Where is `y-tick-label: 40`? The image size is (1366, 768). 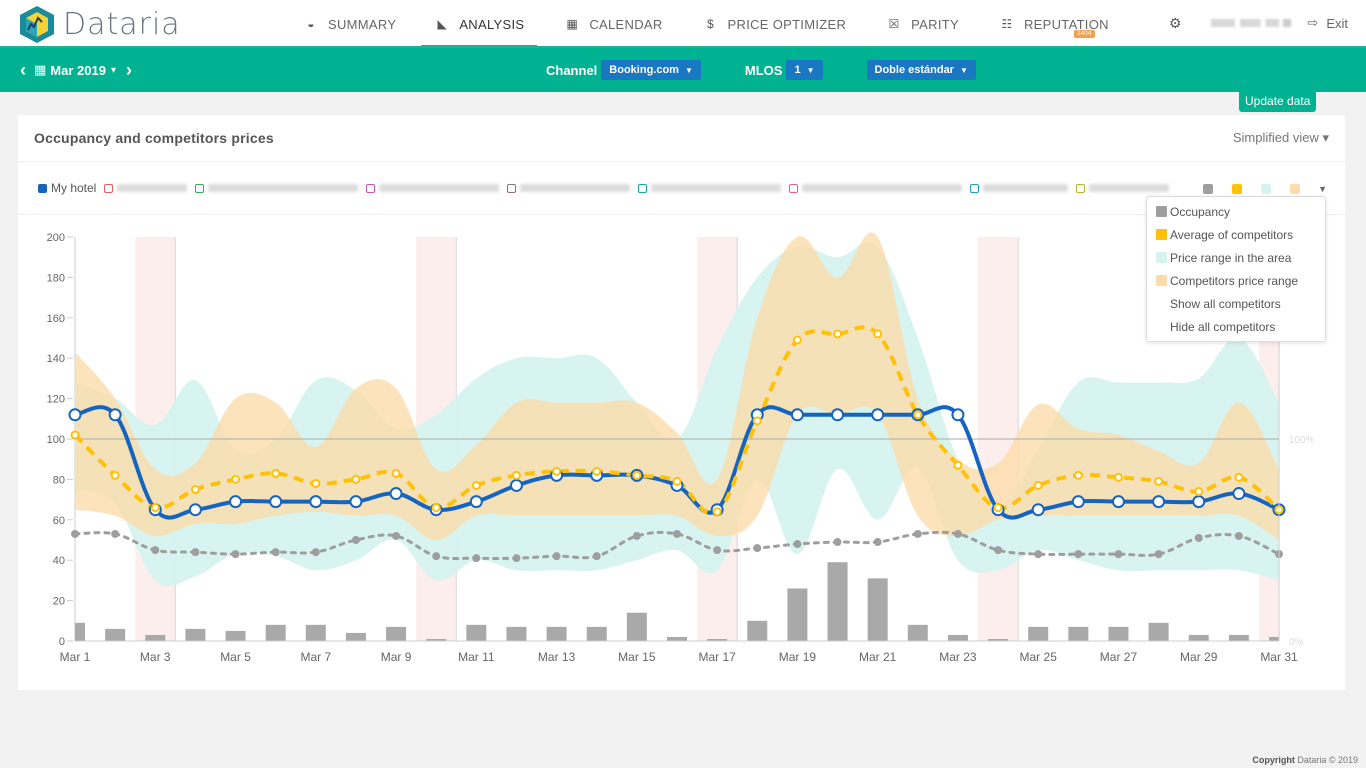 y-tick-label: 40 is located at coordinates (59, 561).